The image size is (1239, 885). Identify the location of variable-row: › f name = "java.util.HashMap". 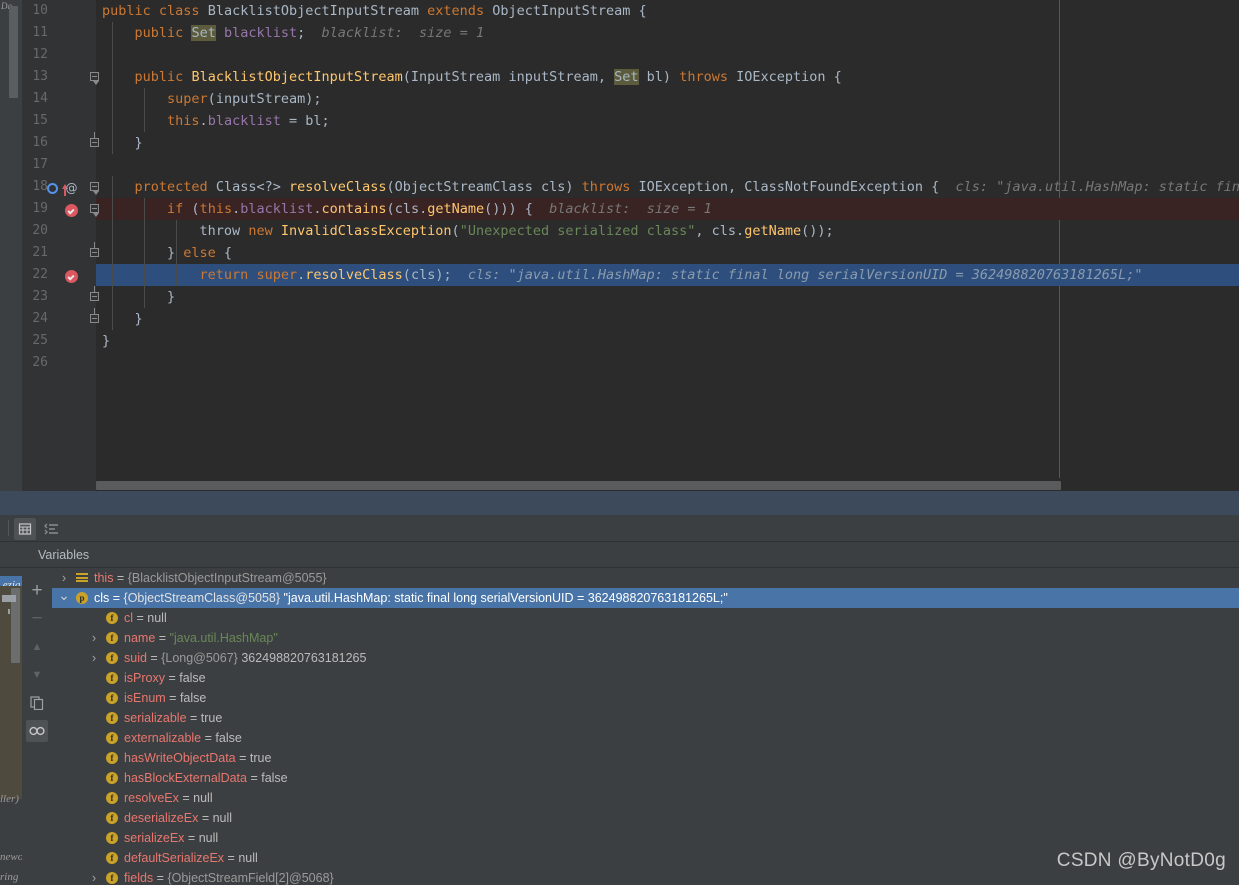
(645, 638).